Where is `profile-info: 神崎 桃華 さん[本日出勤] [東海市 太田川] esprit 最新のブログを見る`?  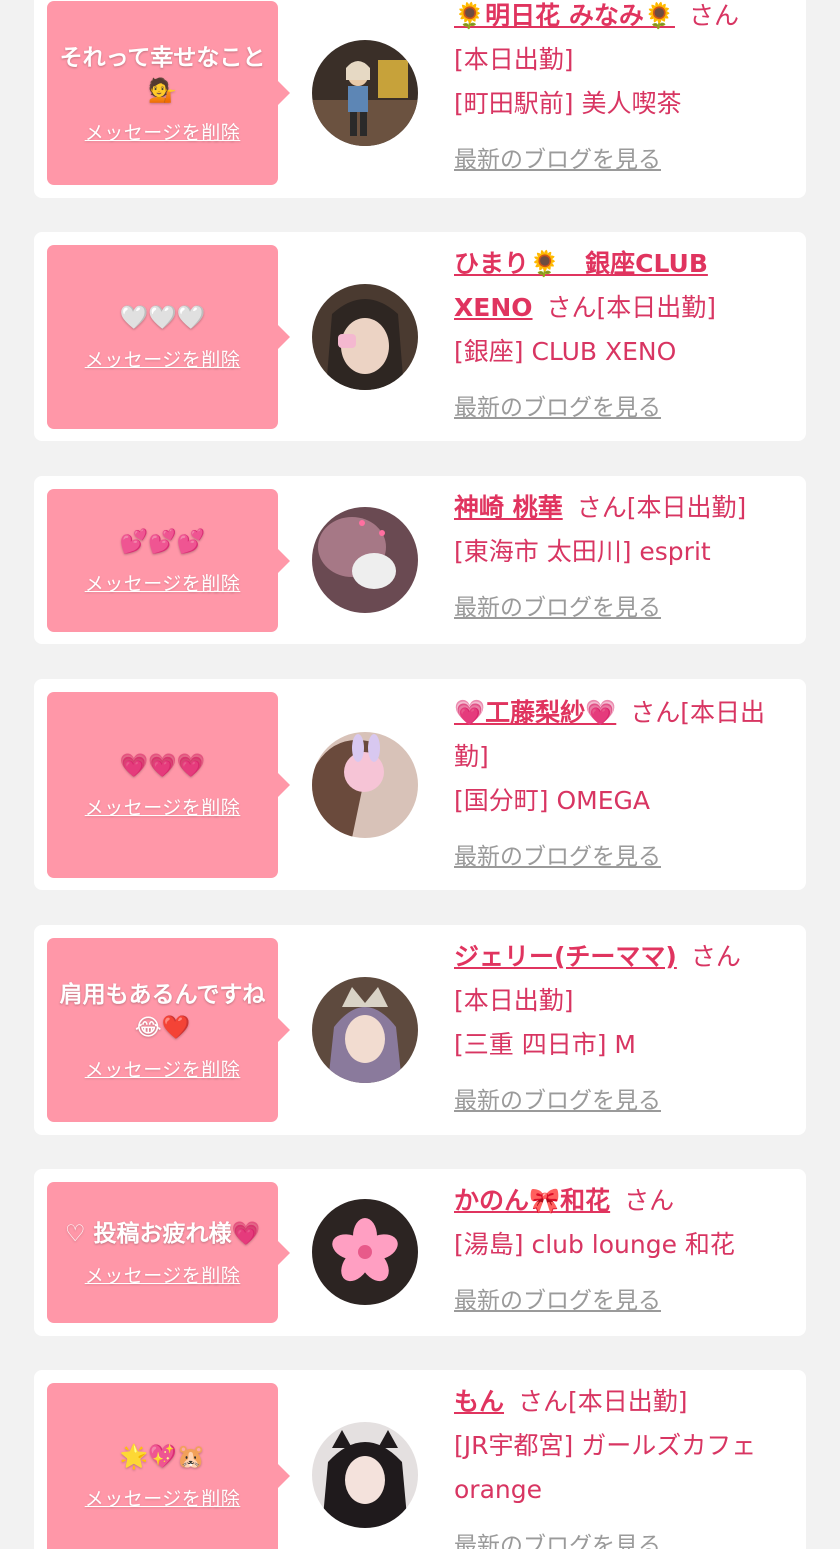 profile-info: 神崎 桃華 さん[本日出勤] [東海市 太田川] esprit 最新のブログを見る is located at coordinates (622, 558).